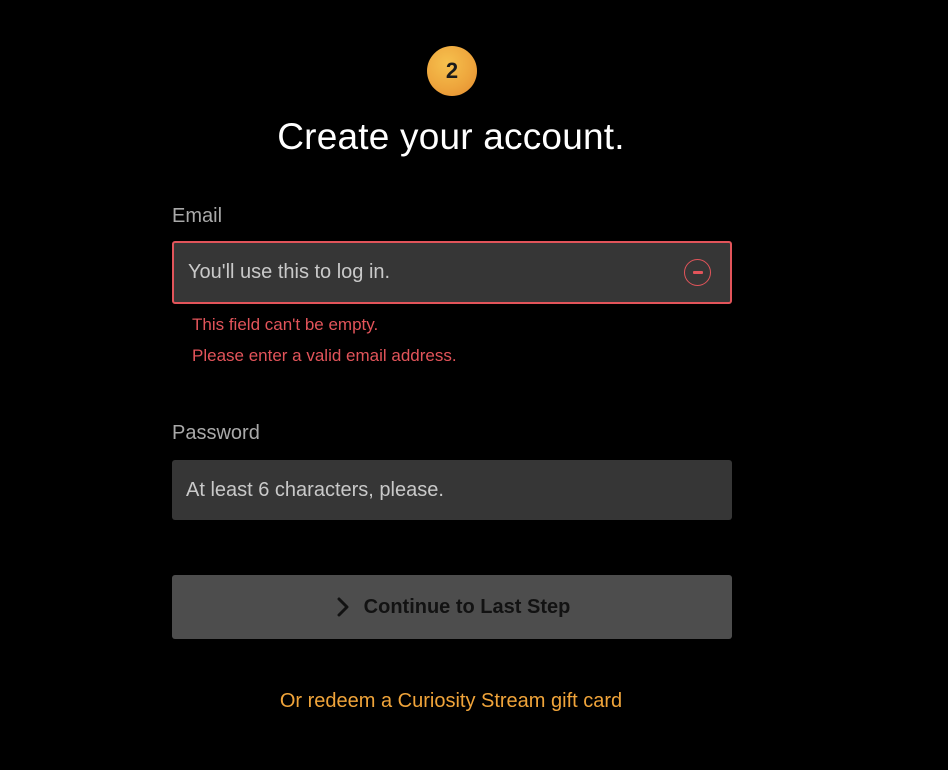 This screenshot has width=948, height=770. I want to click on step-badge: 2, so click(452, 71).